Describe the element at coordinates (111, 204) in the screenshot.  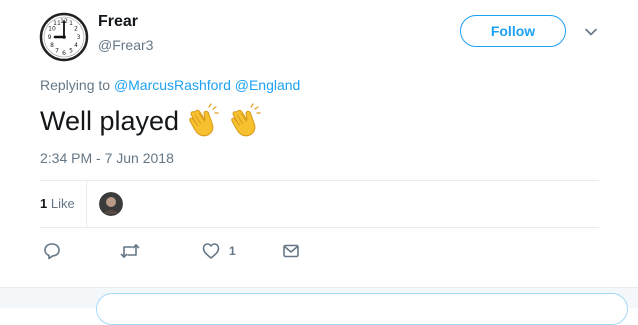
I see `liker-avatar` at that location.